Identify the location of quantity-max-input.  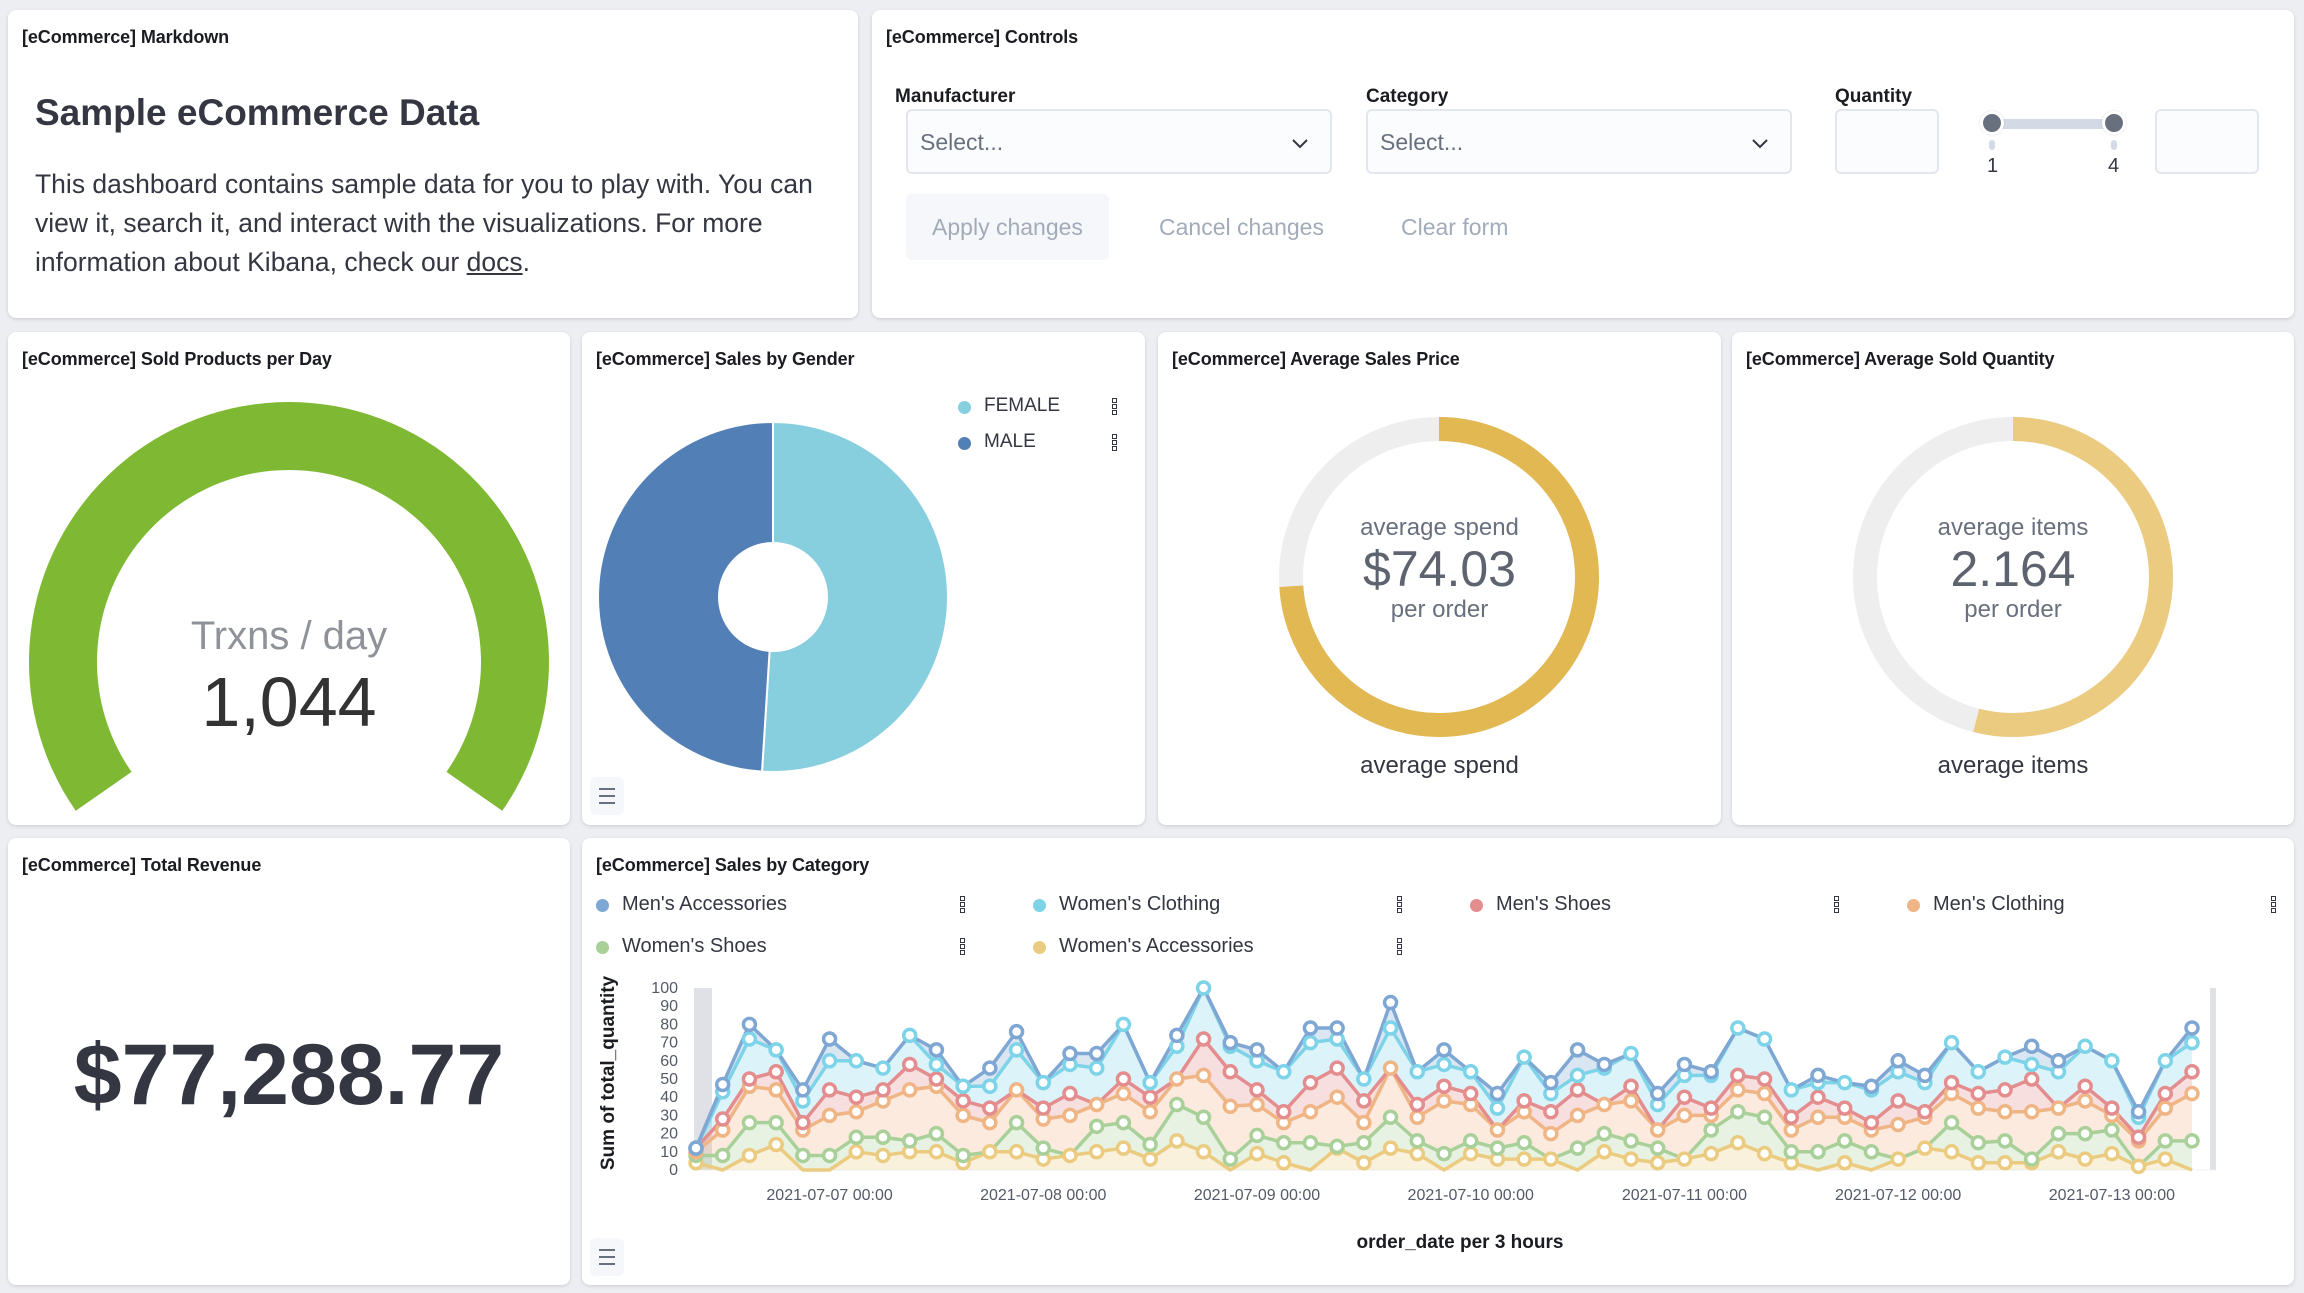
(2207, 141).